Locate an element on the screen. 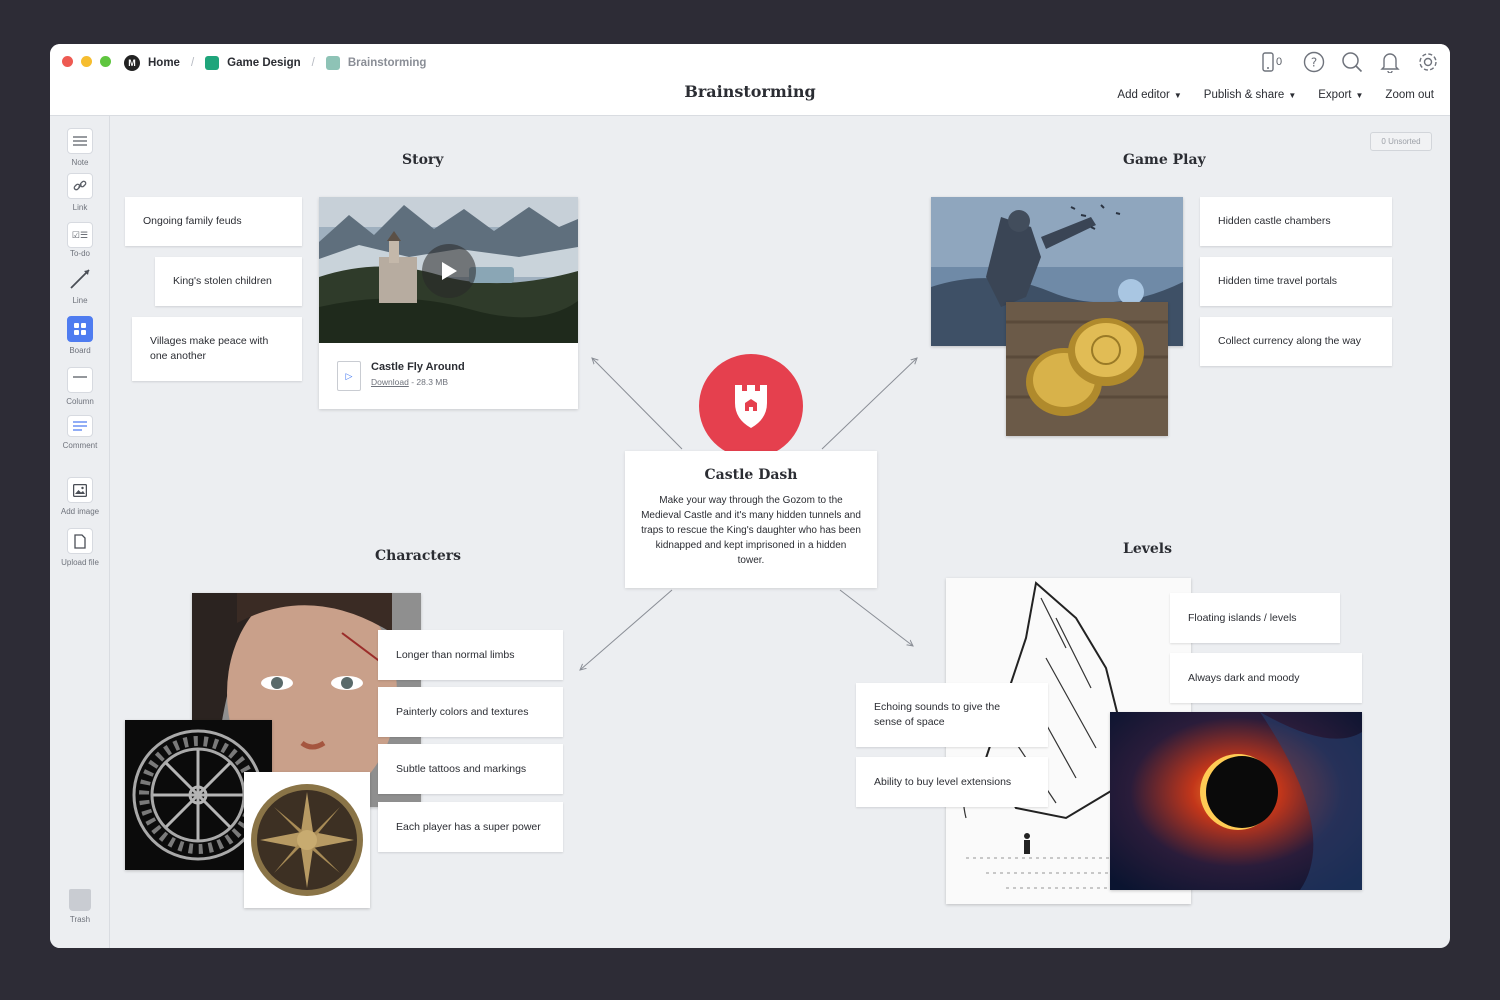  play-button is located at coordinates (449, 271).